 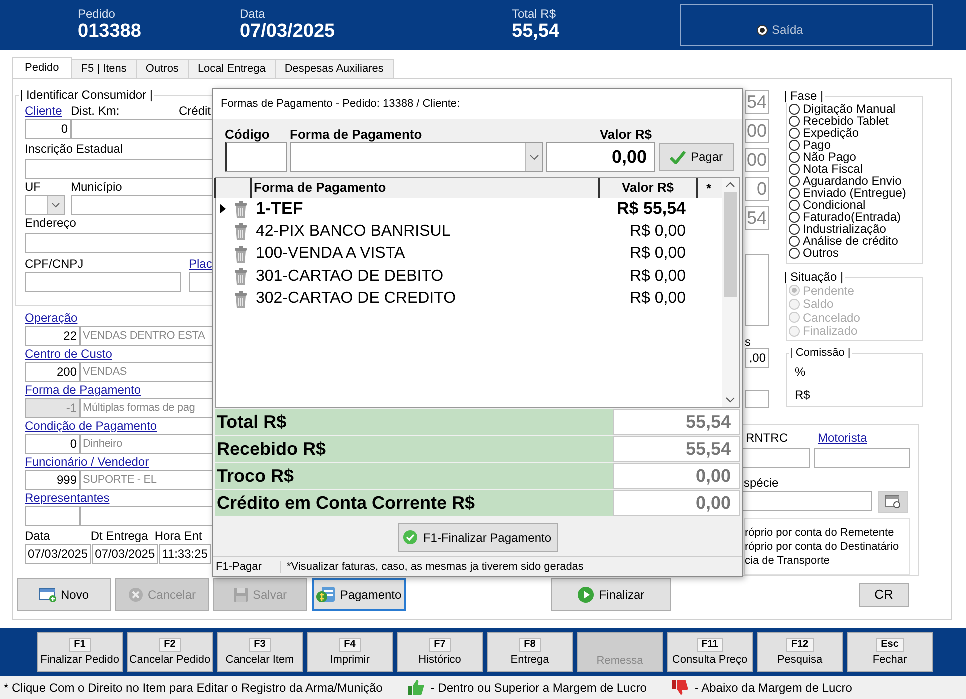 I want to click on total-field: 0, so click(x=757, y=189).